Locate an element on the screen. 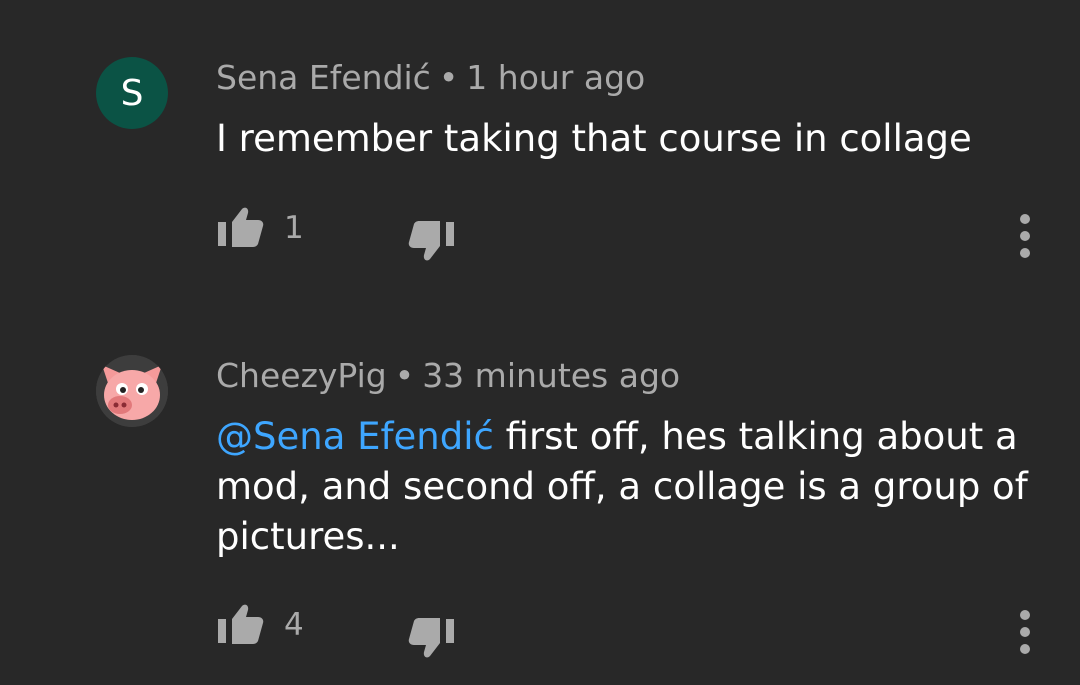 Image resolution: width=1080 pixels, height=685 pixels. like-count: 1 is located at coordinates (294, 228).